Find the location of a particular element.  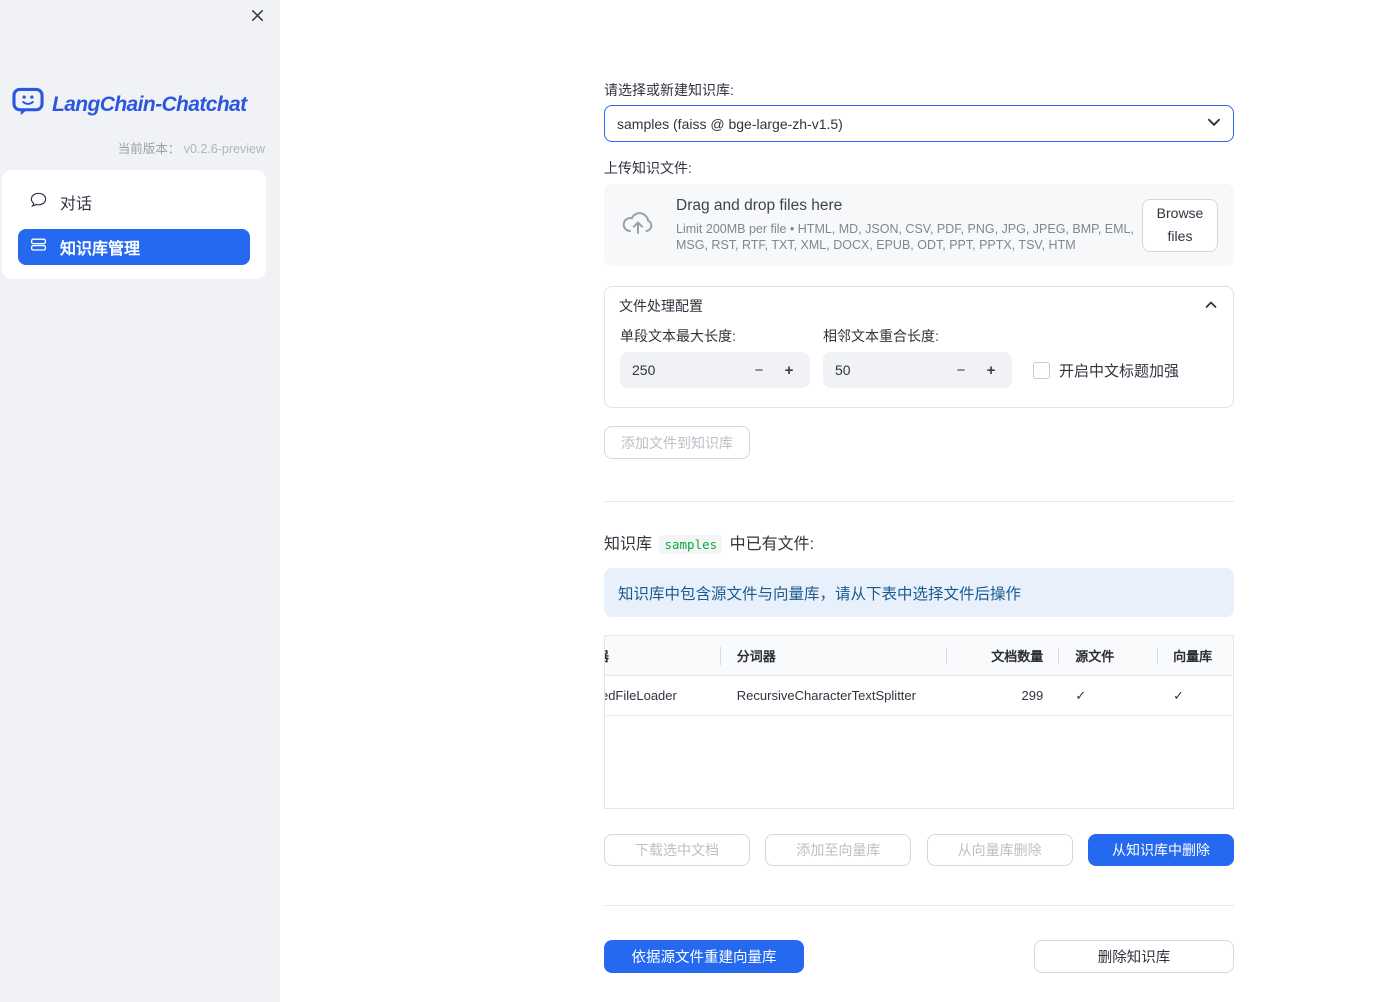

sidebar-item-label: 对话 is located at coordinates (76, 204).